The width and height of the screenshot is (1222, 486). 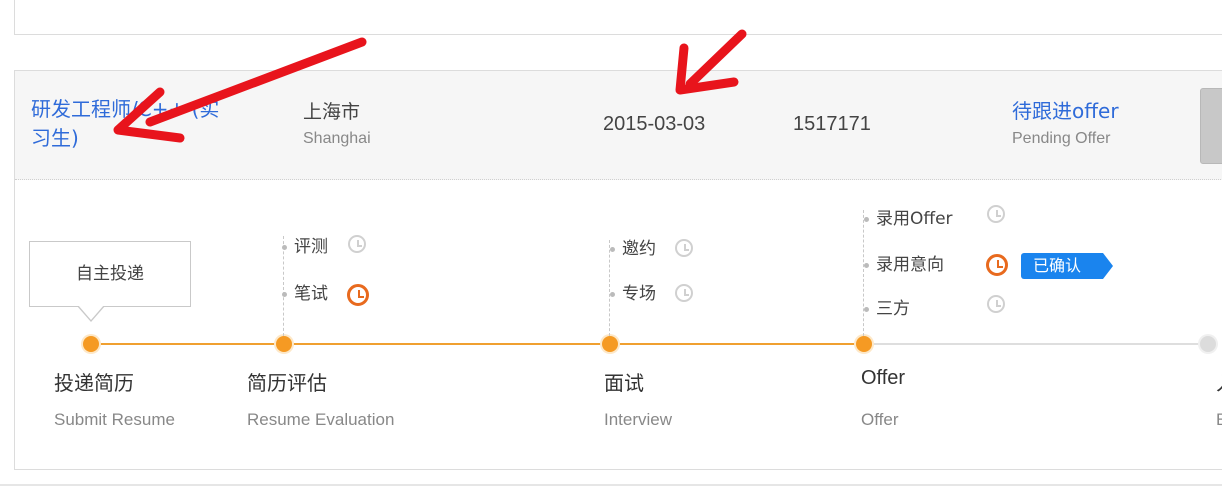 I want to click on city-name: 上海市, so click(x=332, y=112).